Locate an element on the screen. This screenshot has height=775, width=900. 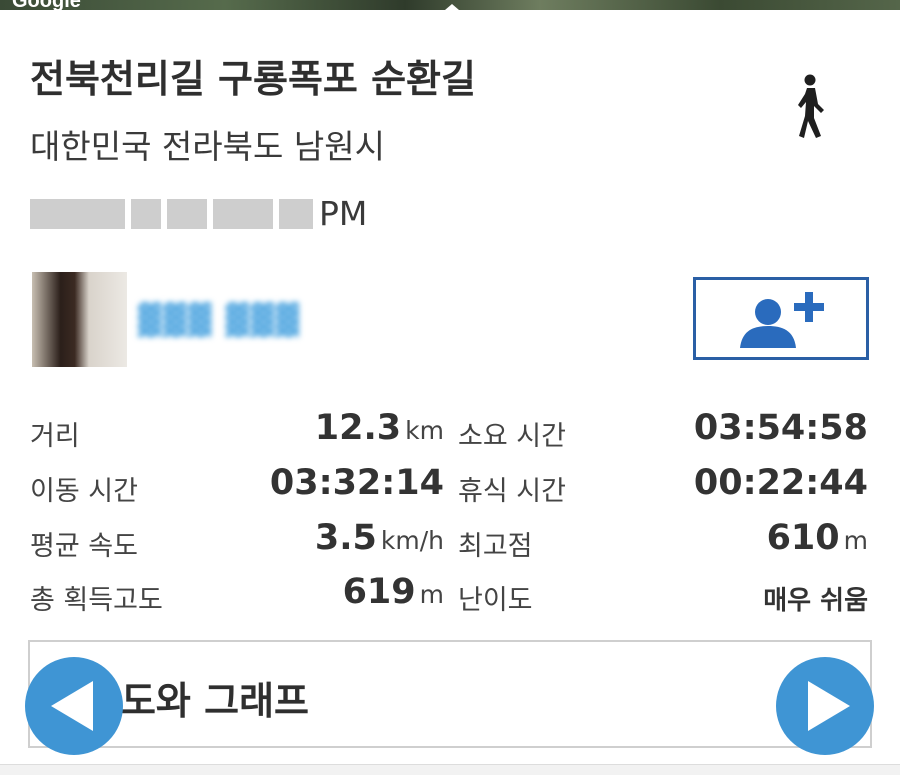
moving-time-label: 이동 시간 is located at coordinates (84, 491).